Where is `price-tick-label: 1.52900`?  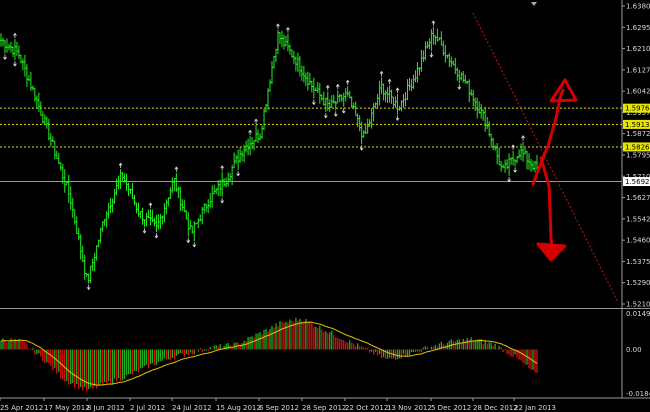
price-tick-label: 1.52900 is located at coordinates (638, 283).